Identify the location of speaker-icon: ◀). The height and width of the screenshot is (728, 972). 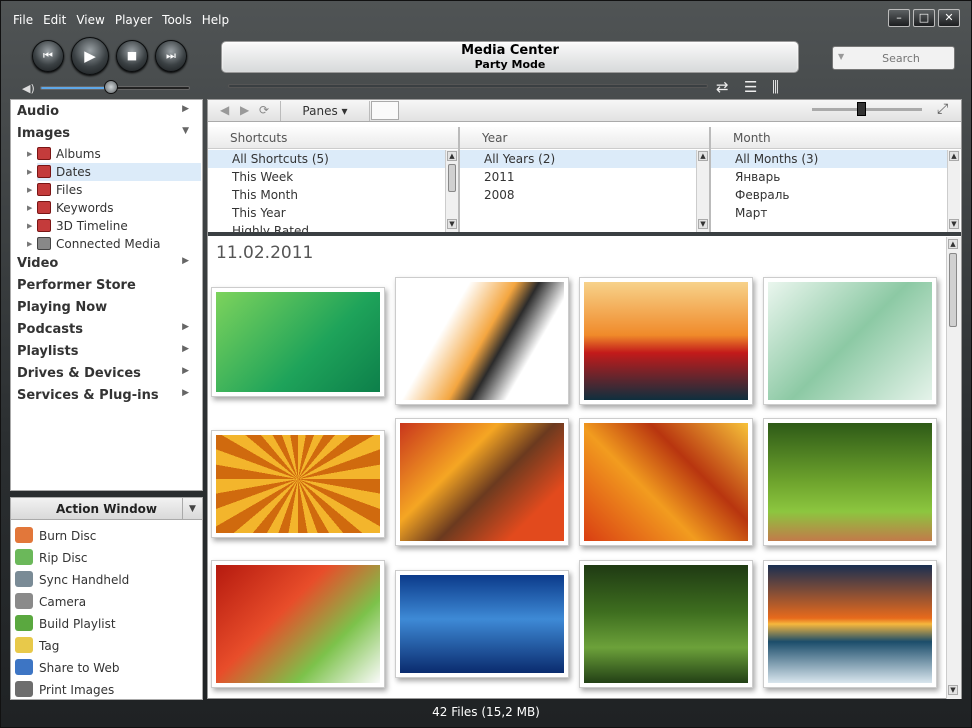
(28, 88).